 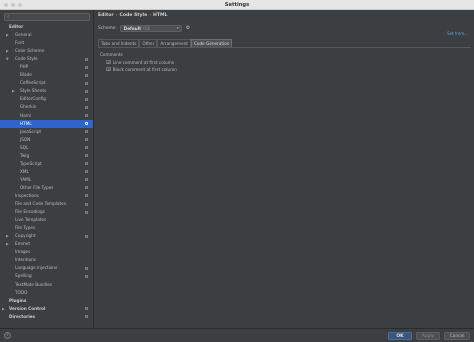 I want to click on sidebar-item-inspections: Inspections, so click(x=46, y=196).